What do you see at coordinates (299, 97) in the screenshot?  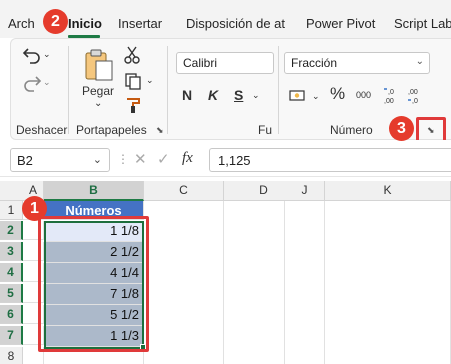 I see `accounting-format-icon` at bounding box center [299, 97].